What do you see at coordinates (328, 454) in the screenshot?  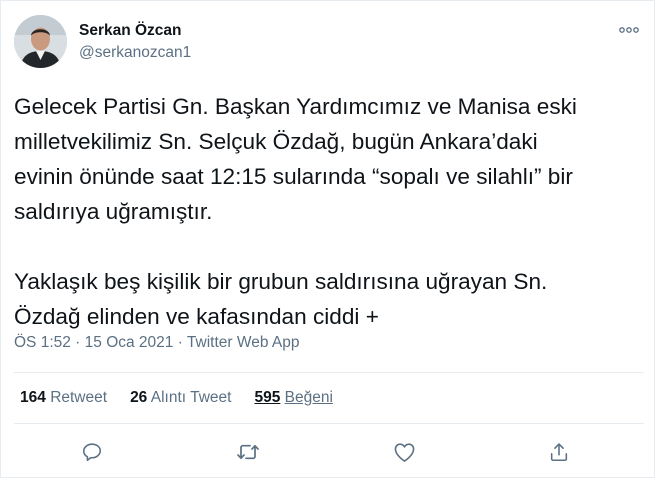 I see `action-bar` at bounding box center [328, 454].